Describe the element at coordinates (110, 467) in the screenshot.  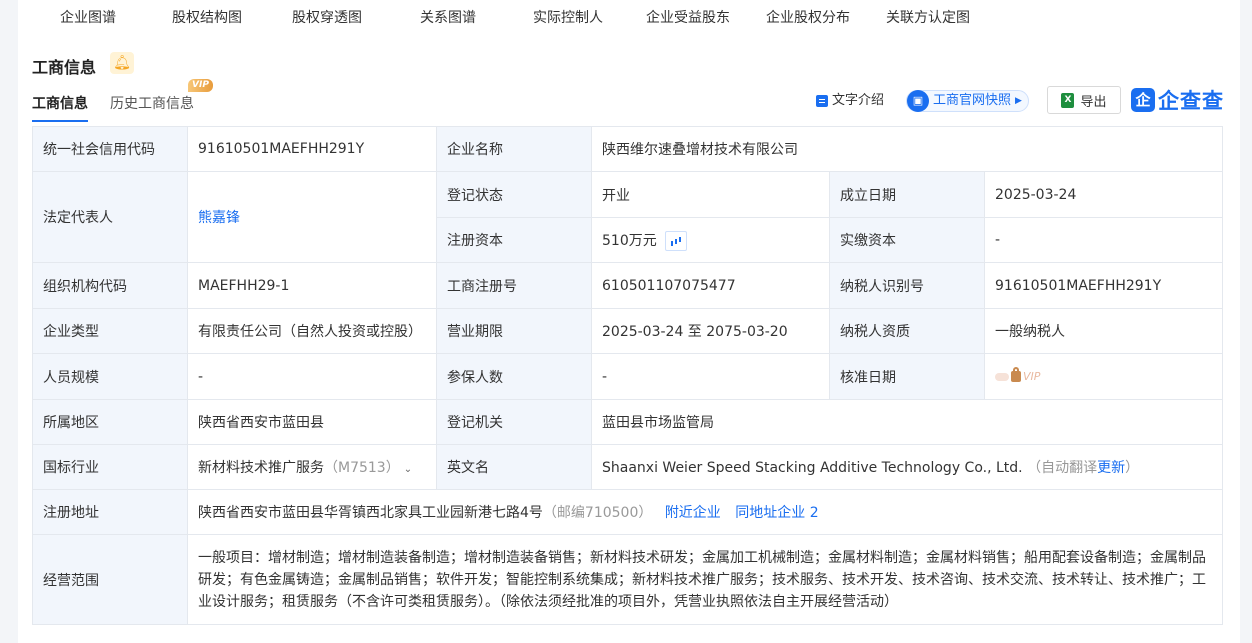
I see `industry-label: 国标行业` at that location.